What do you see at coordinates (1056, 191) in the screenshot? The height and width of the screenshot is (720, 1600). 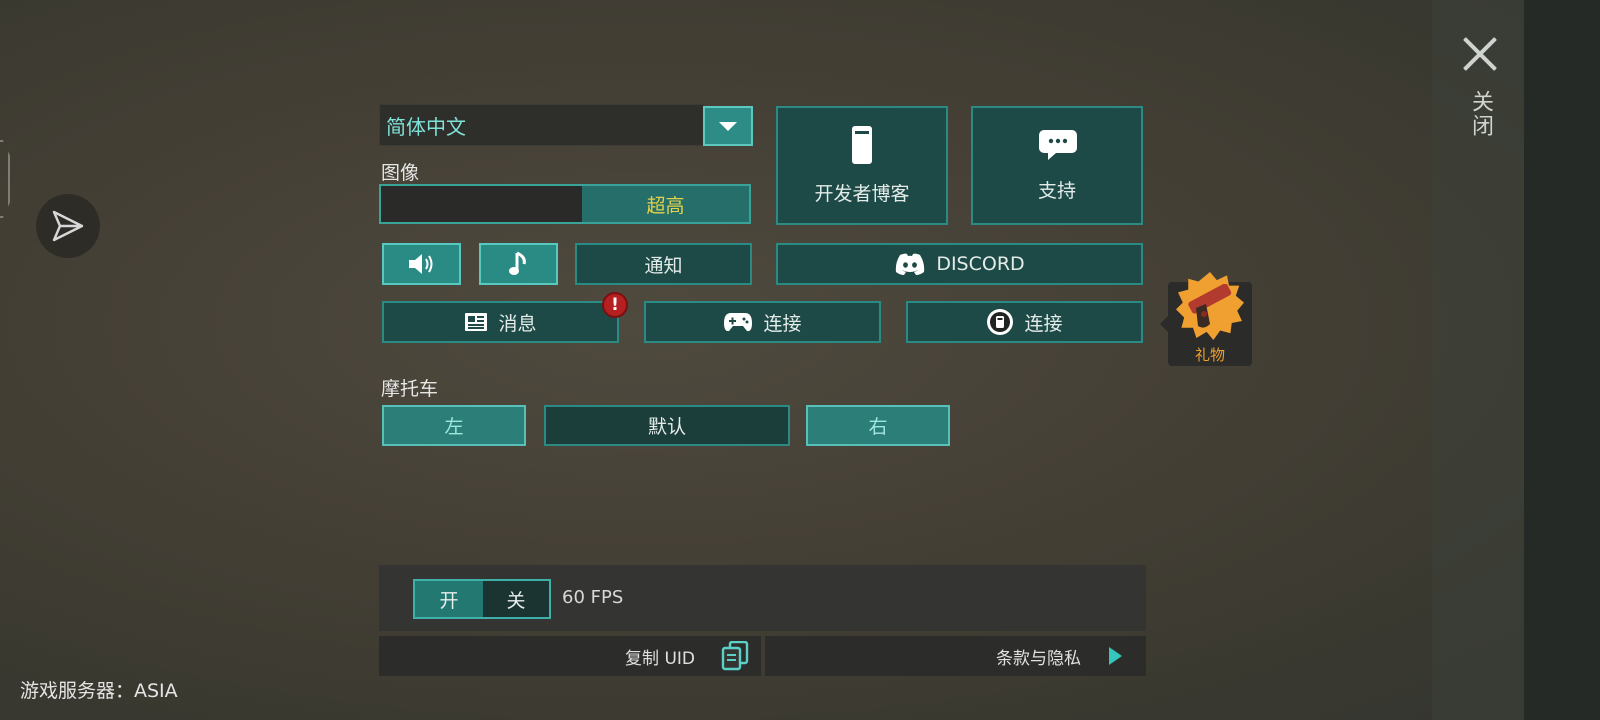 I see `support-label: 支持` at bounding box center [1056, 191].